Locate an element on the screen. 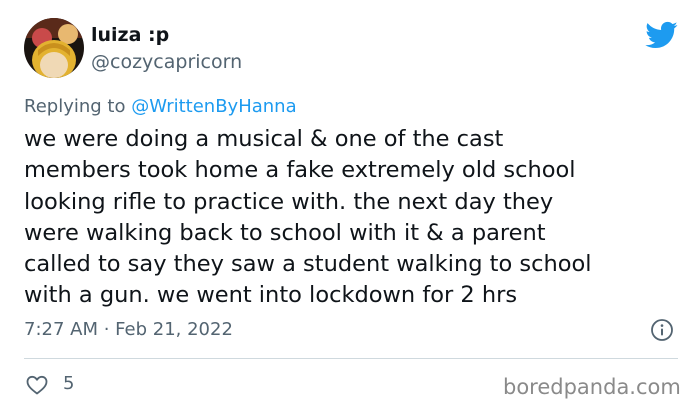 The image size is (700, 410). watermark: boredpanda.com is located at coordinates (592, 387).